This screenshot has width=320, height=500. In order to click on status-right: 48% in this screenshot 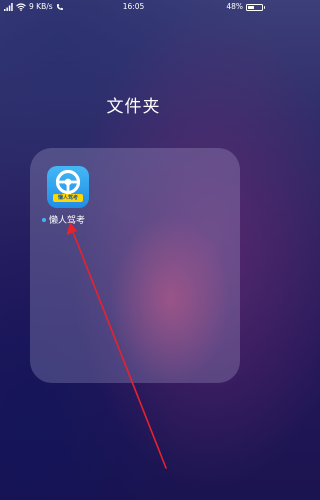, I will do `click(245, 7)`.